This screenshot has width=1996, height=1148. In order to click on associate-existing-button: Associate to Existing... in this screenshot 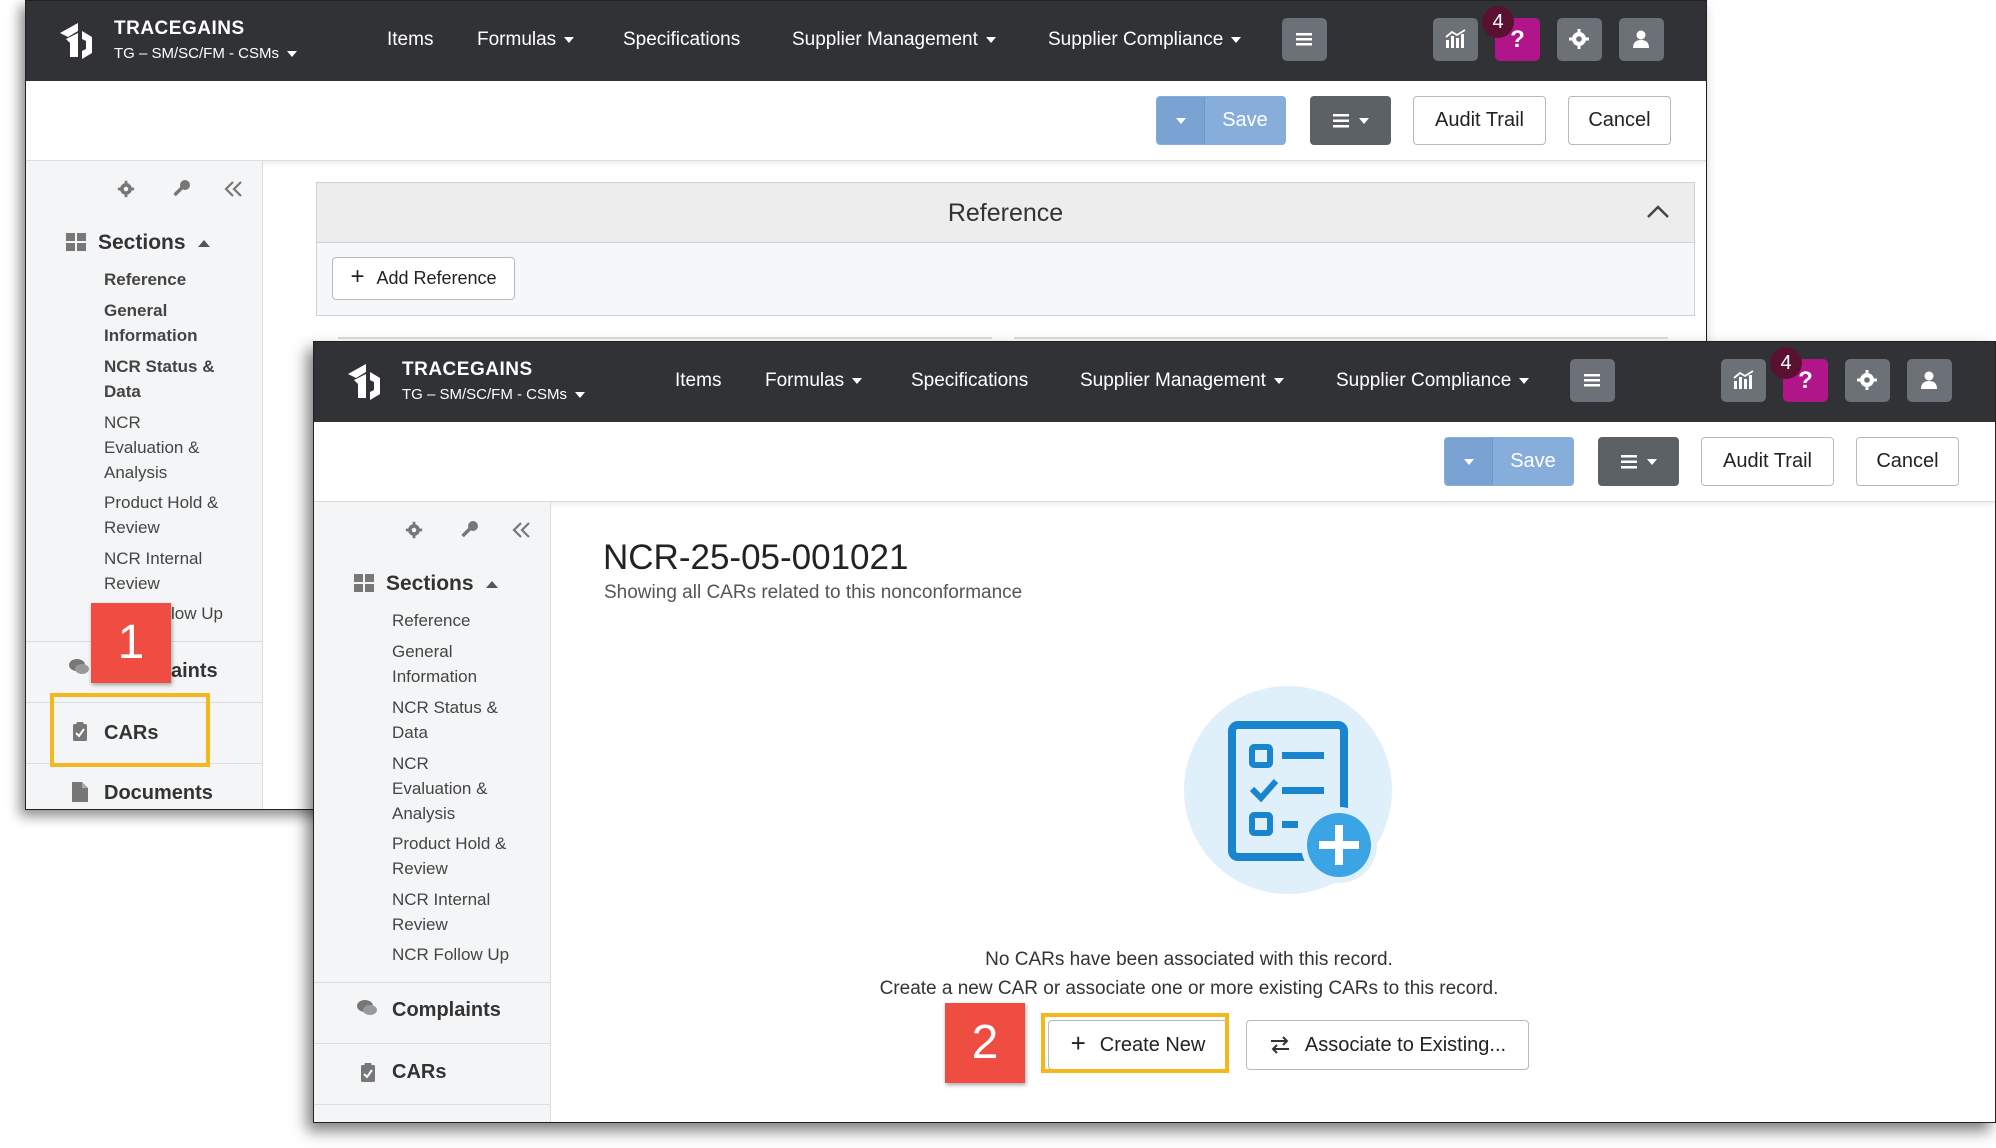, I will do `click(1387, 1045)`.